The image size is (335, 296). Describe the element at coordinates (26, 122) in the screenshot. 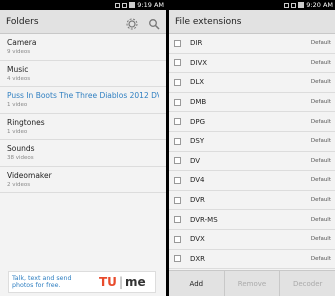

I see `folder-name: Ringtones` at that location.